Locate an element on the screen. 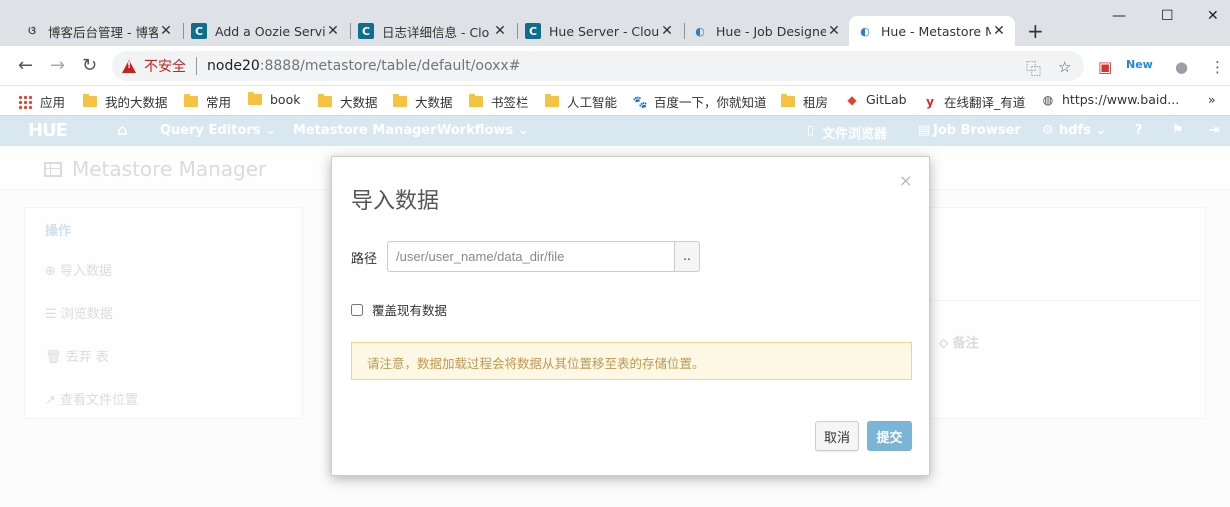  bookmark-folder: 租房 is located at coordinates (804, 101).